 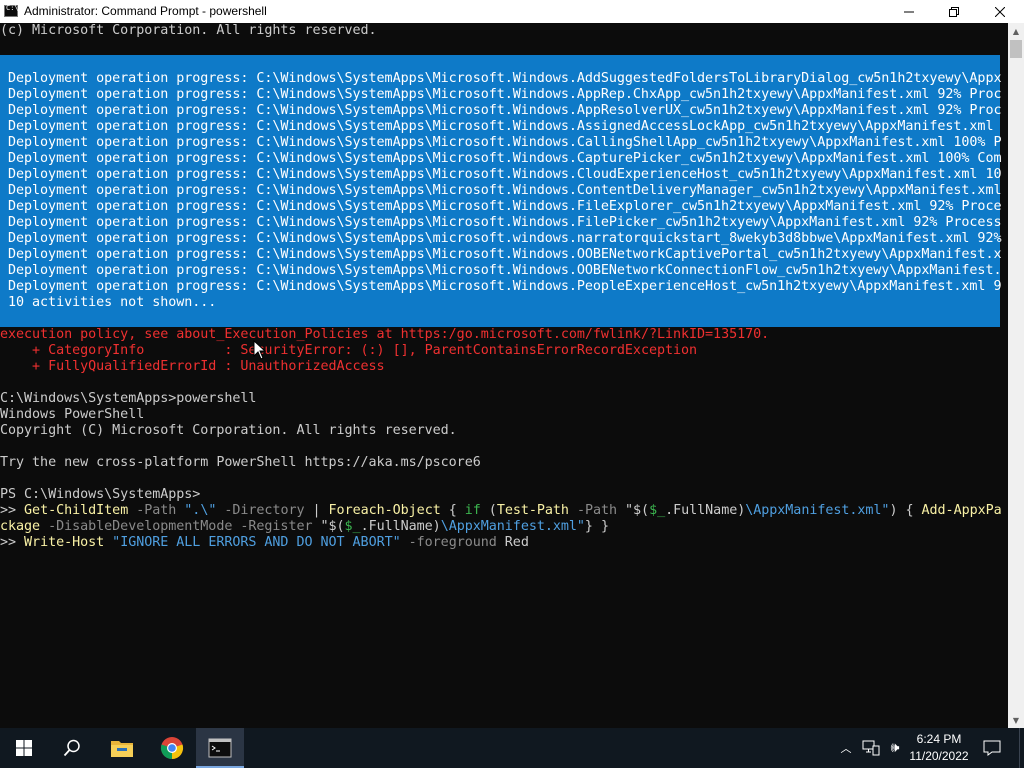 What do you see at coordinates (272, 526) in the screenshot?
I see `parameter: -Register` at bounding box center [272, 526].